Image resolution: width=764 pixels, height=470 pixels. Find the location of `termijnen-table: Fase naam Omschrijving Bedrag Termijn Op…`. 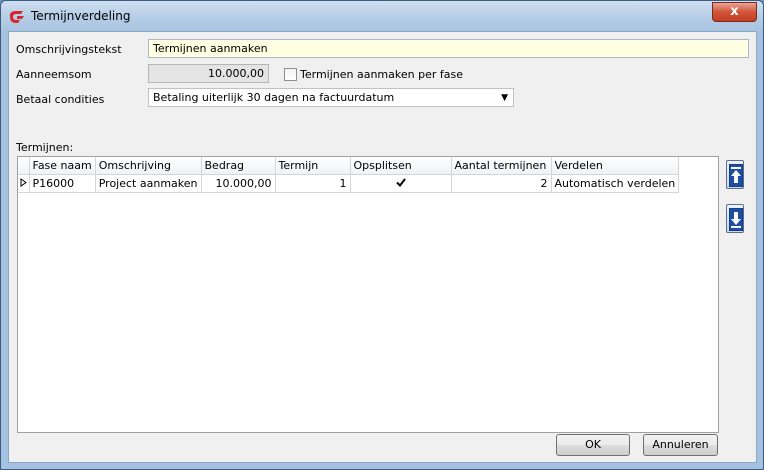

termijnen-table: Fase naam Omschrijving Bedrag Termijn Op… is located at coordinates (349, 175).